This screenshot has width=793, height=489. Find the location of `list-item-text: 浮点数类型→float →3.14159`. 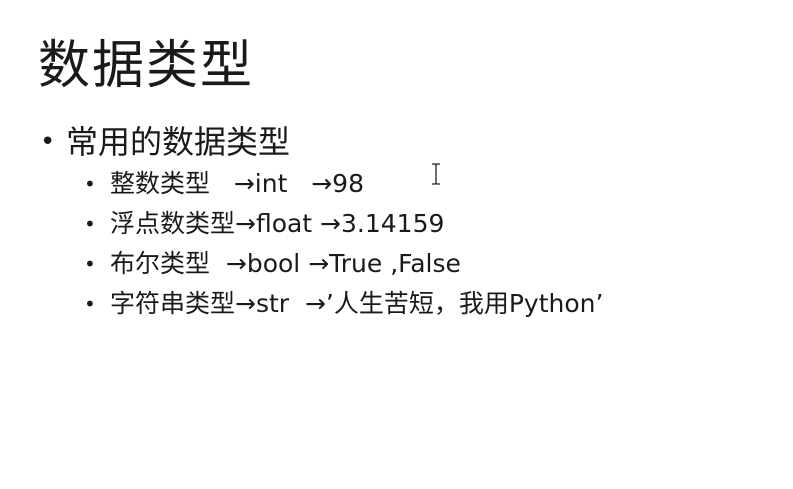

list-item-text: 浮点数类型→float →3.14159 is located at coordinates (277, 223).